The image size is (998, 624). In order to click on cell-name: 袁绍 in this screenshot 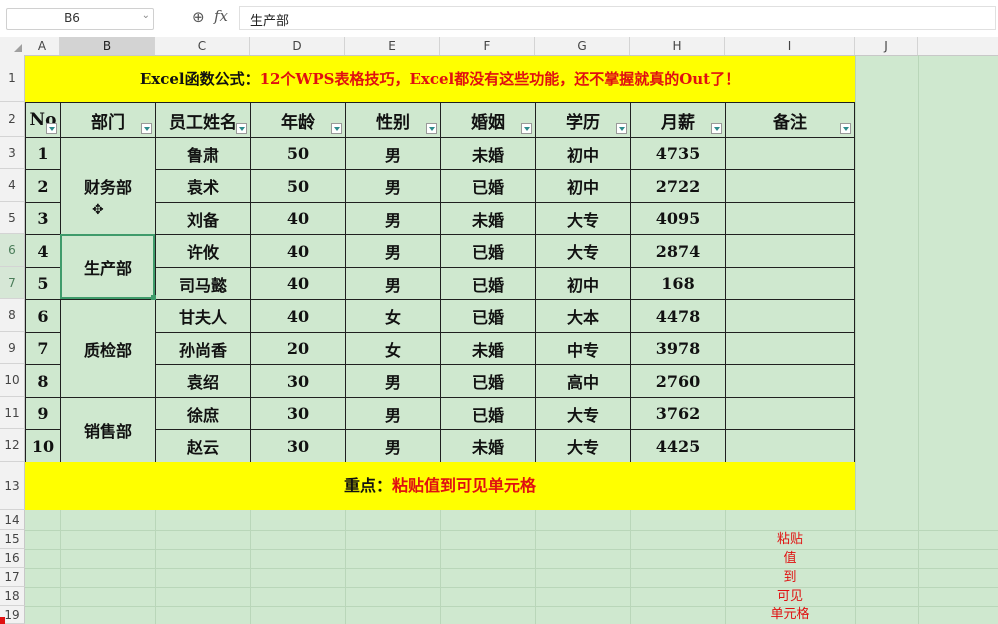, I will do `click(203, 381)`.